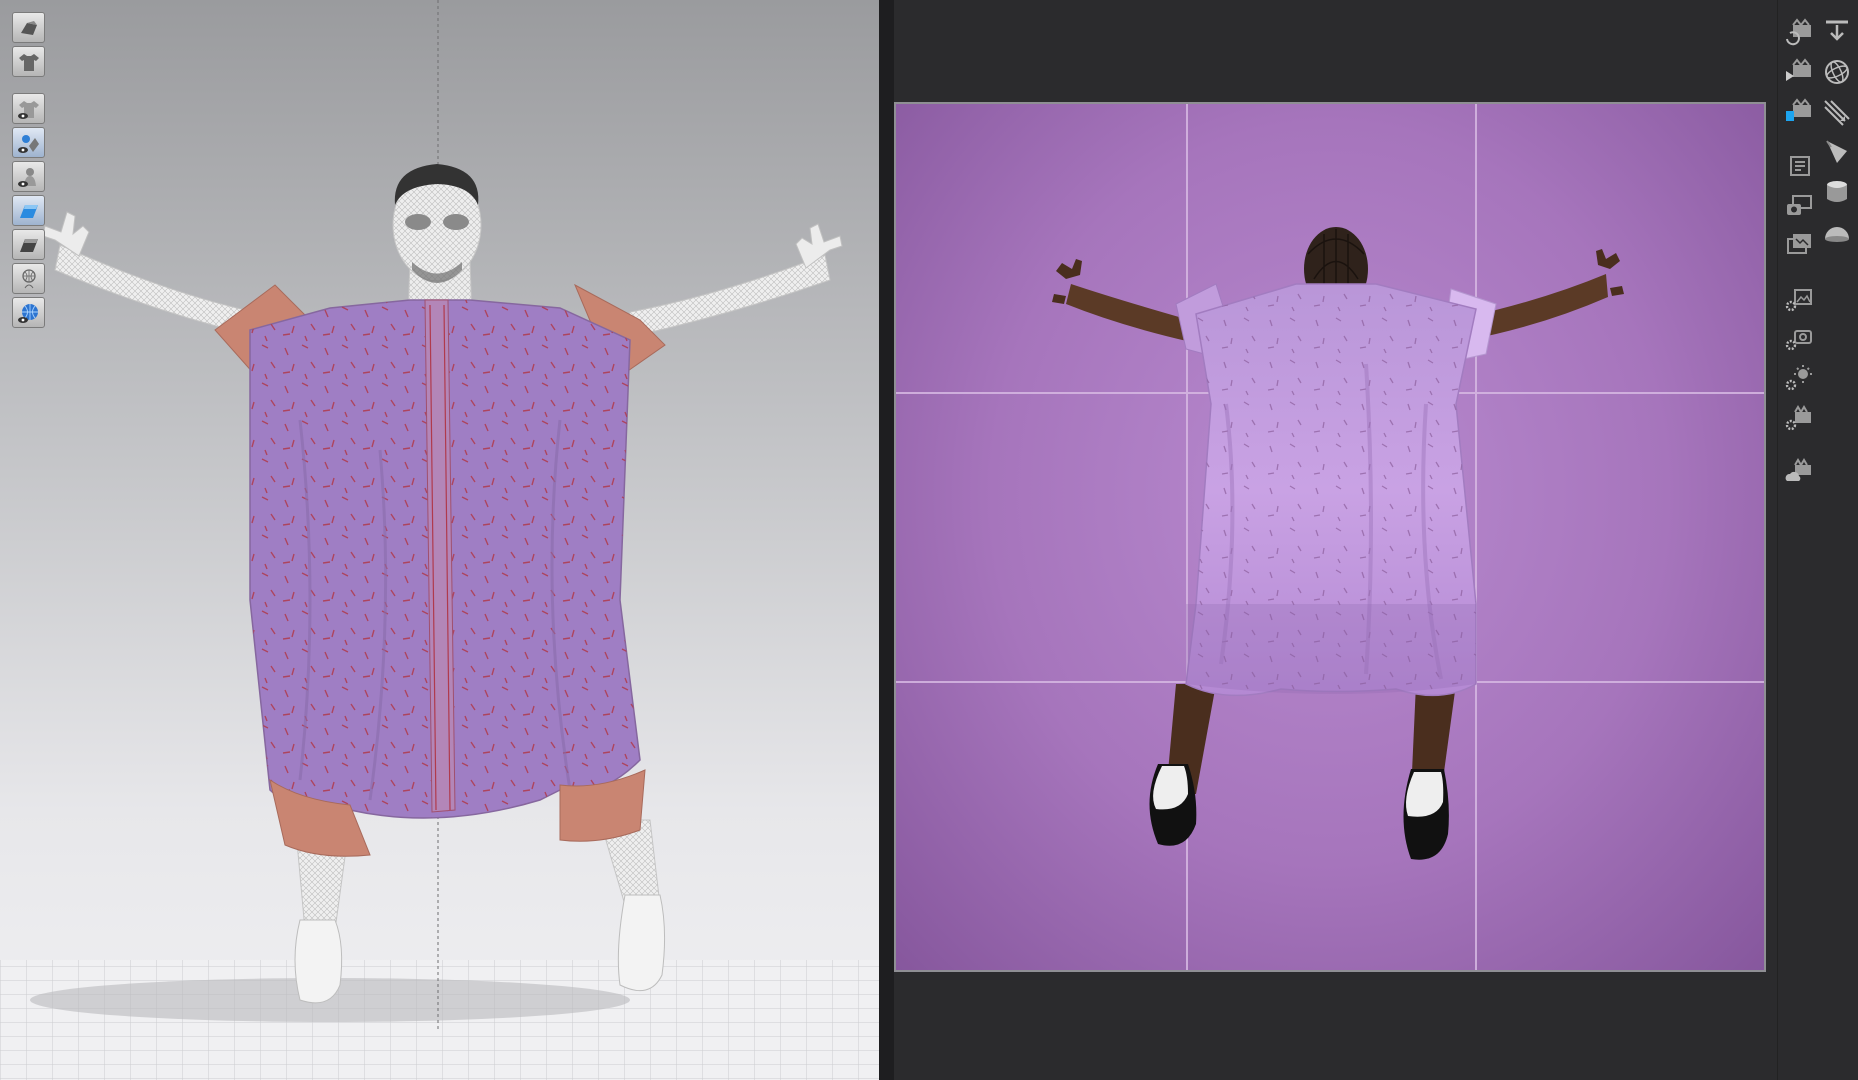 Image resolution: width=1858 pixels, height=1080 pixels. I want to click on download-icon, so click(1837, 32).